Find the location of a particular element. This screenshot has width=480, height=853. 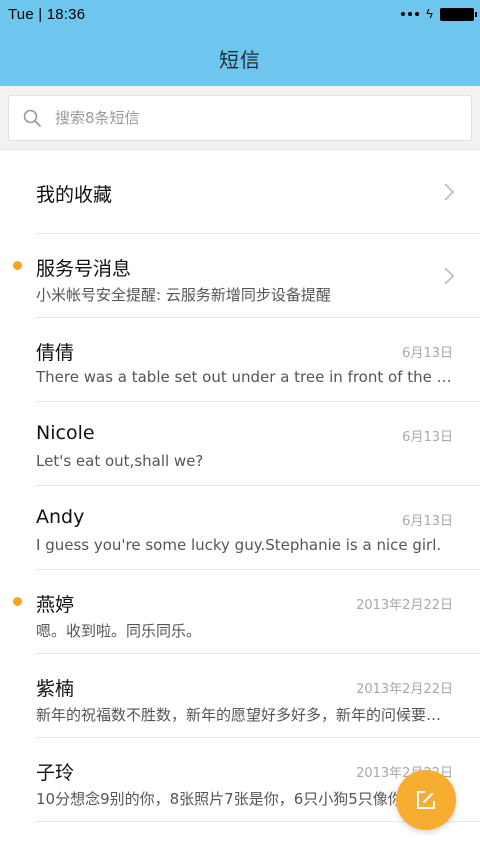

compose-icon is located at coordinates (426, 800).